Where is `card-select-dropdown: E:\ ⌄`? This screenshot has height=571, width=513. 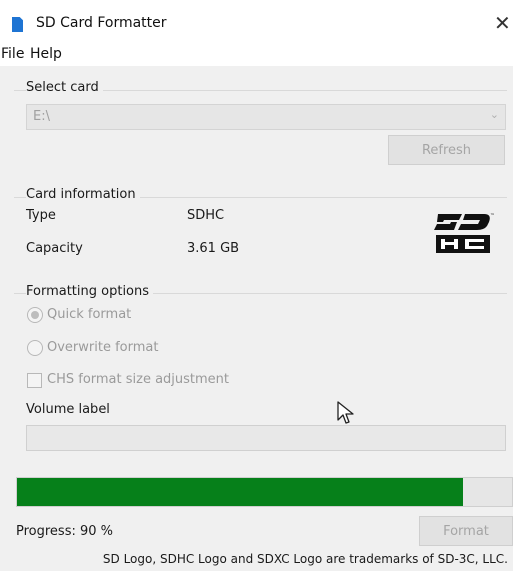 card-select-dropdown: E:\ ⌄ is located at coordinates (266, 117).